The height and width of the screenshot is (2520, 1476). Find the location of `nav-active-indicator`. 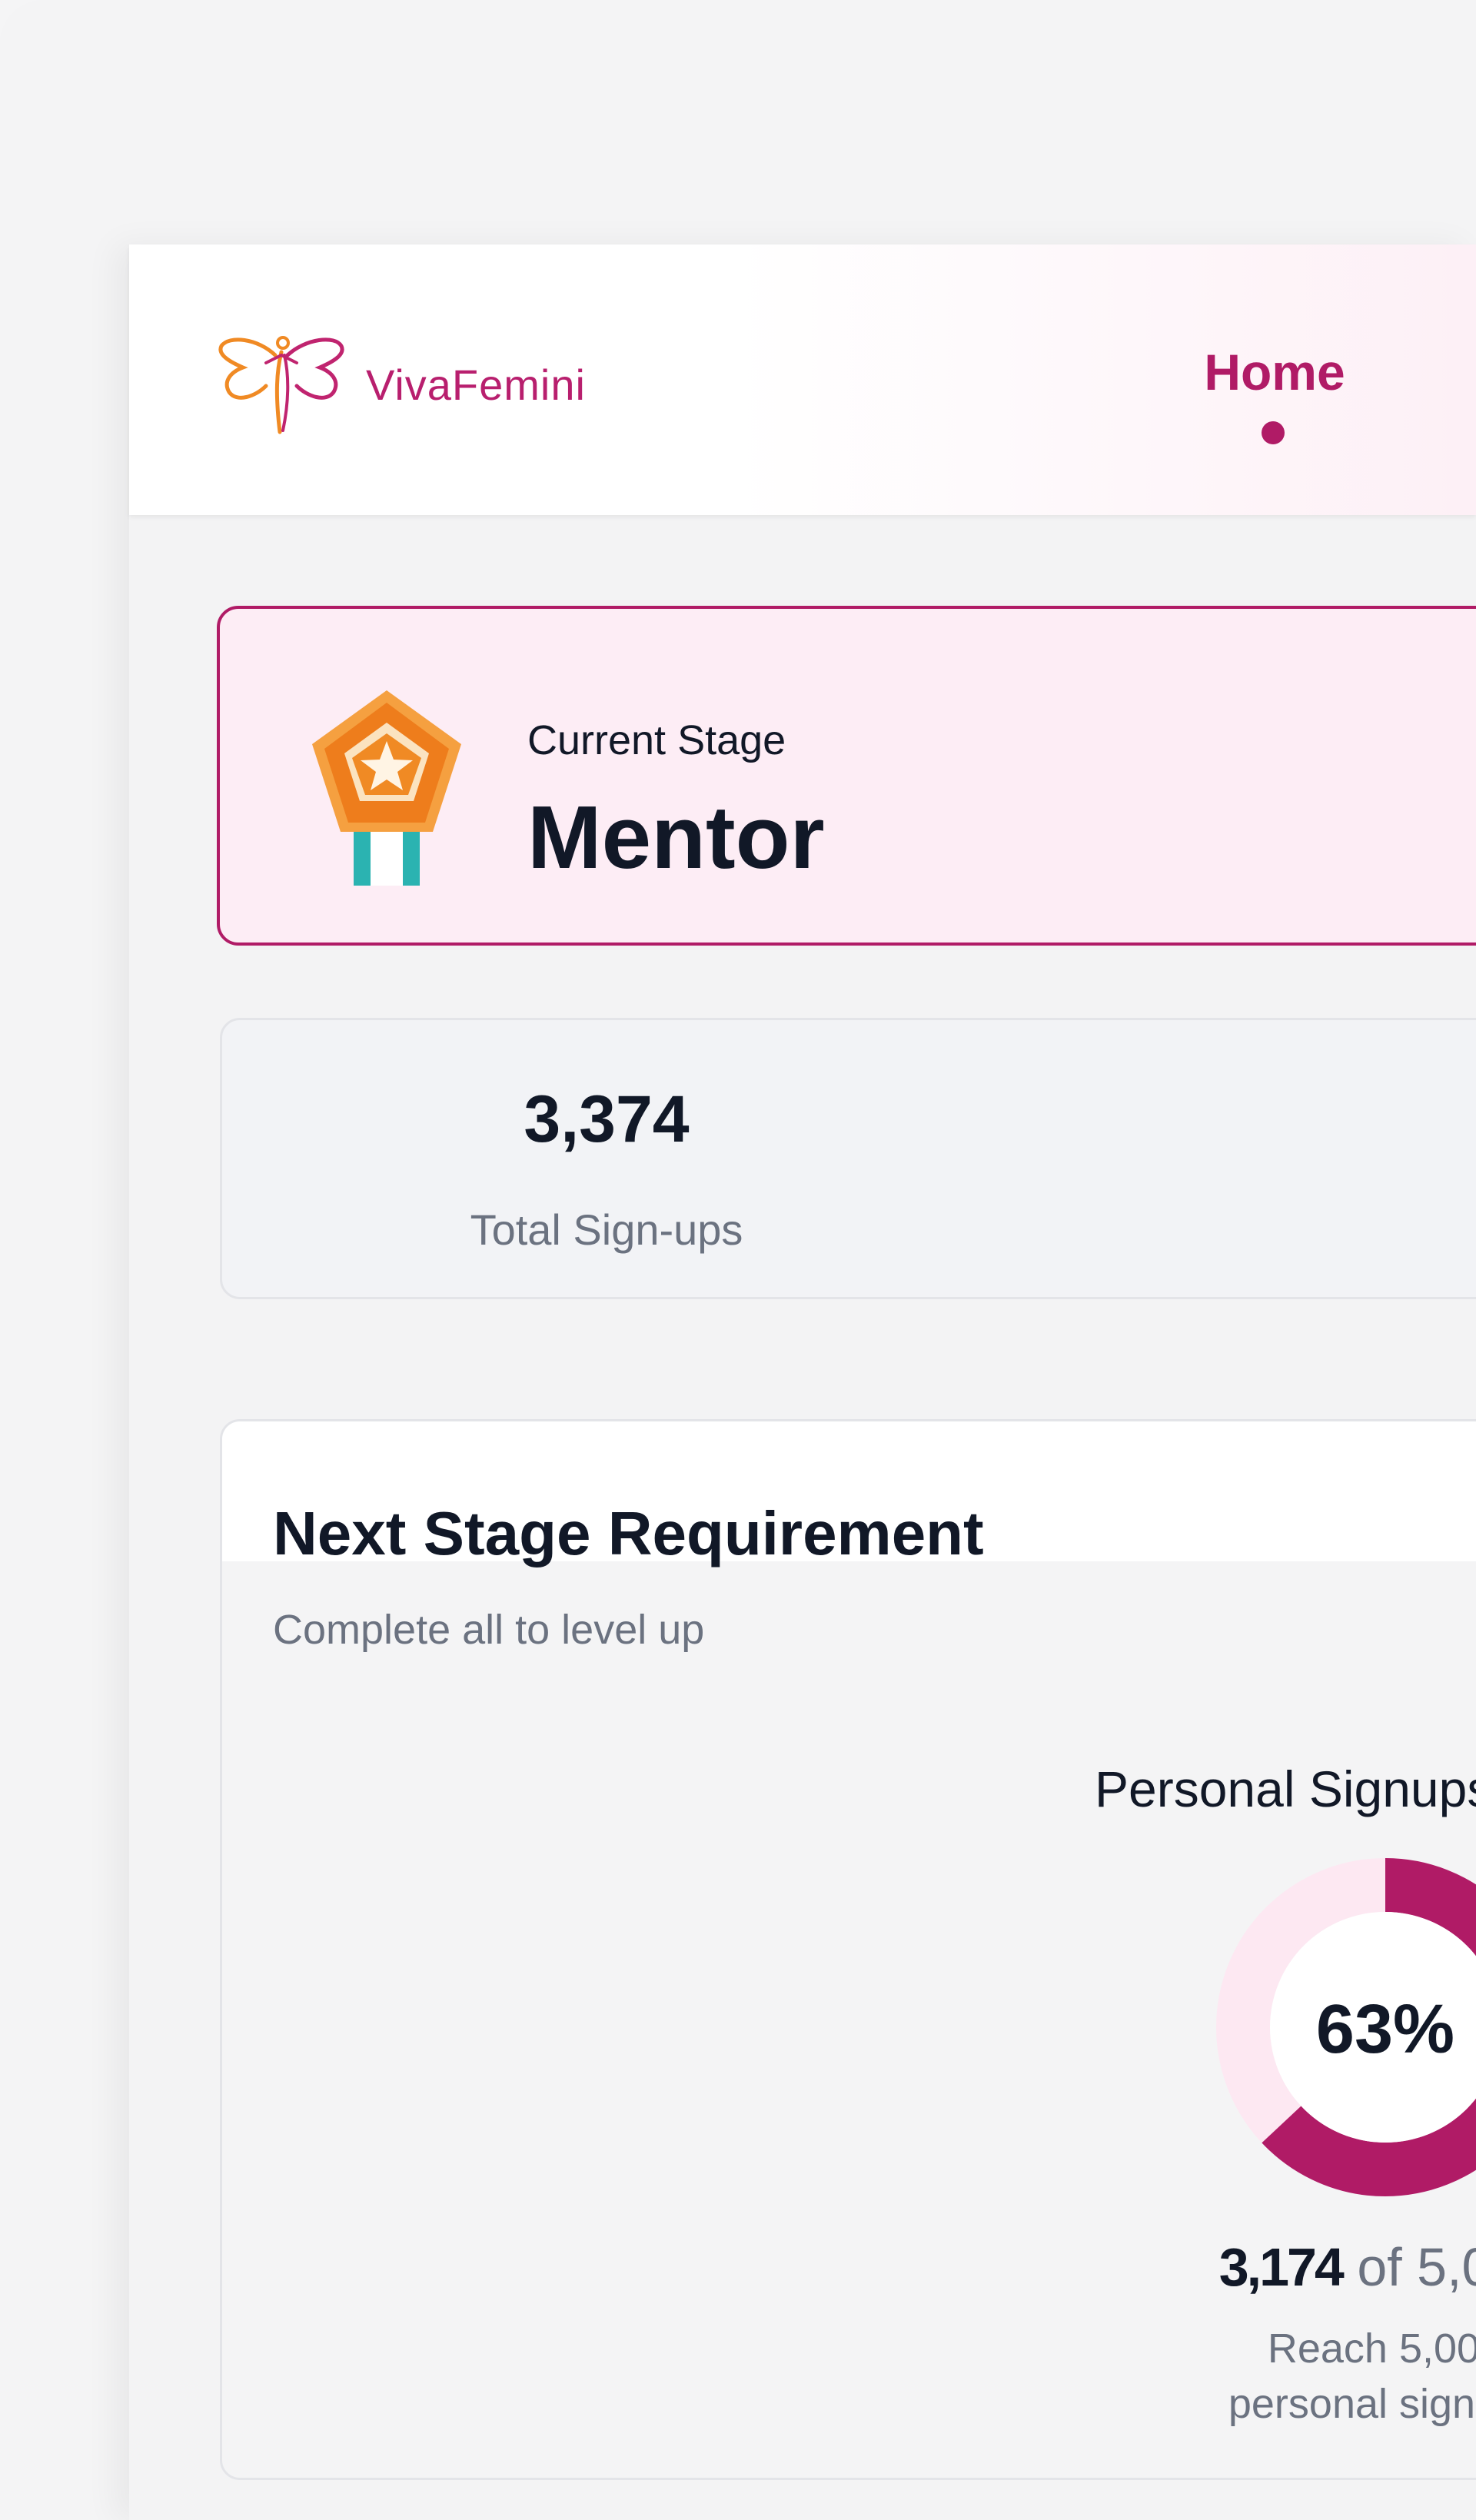

nav-active-indicator is located at coordinates (1273, 433).